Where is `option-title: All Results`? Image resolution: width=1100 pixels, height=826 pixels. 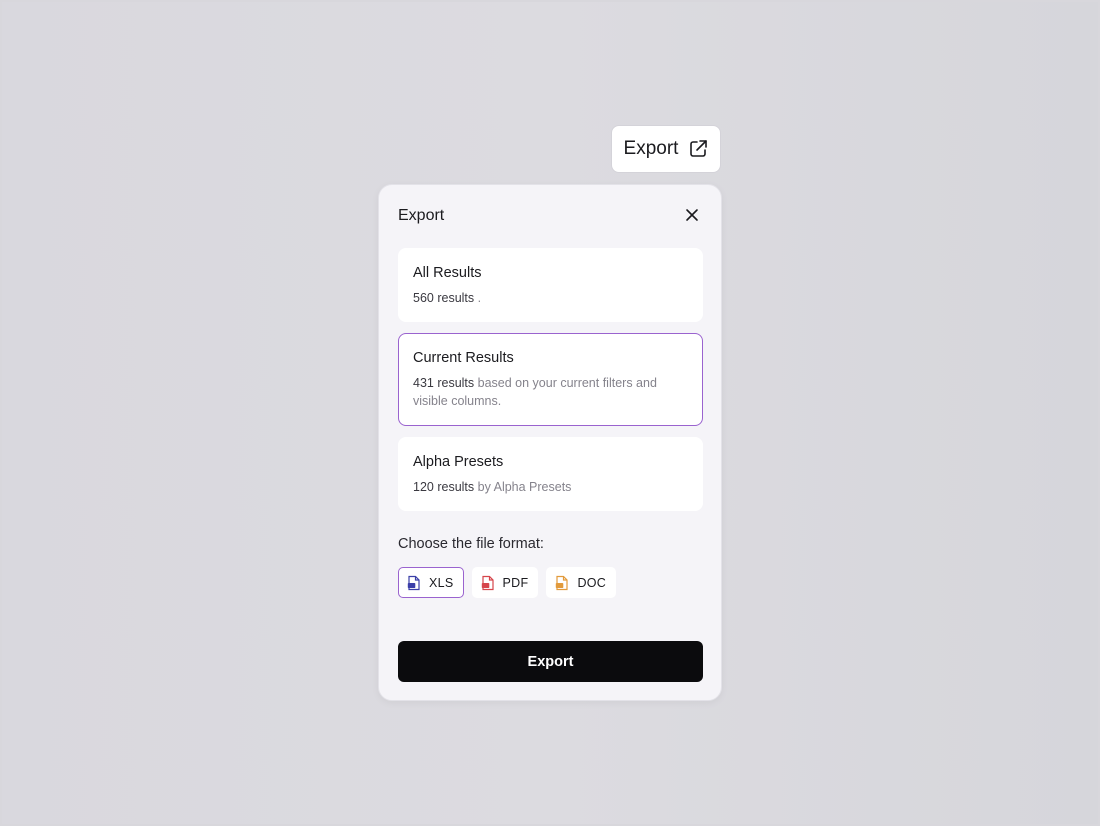
option-title: All Results is located at coordinates (447, 273).